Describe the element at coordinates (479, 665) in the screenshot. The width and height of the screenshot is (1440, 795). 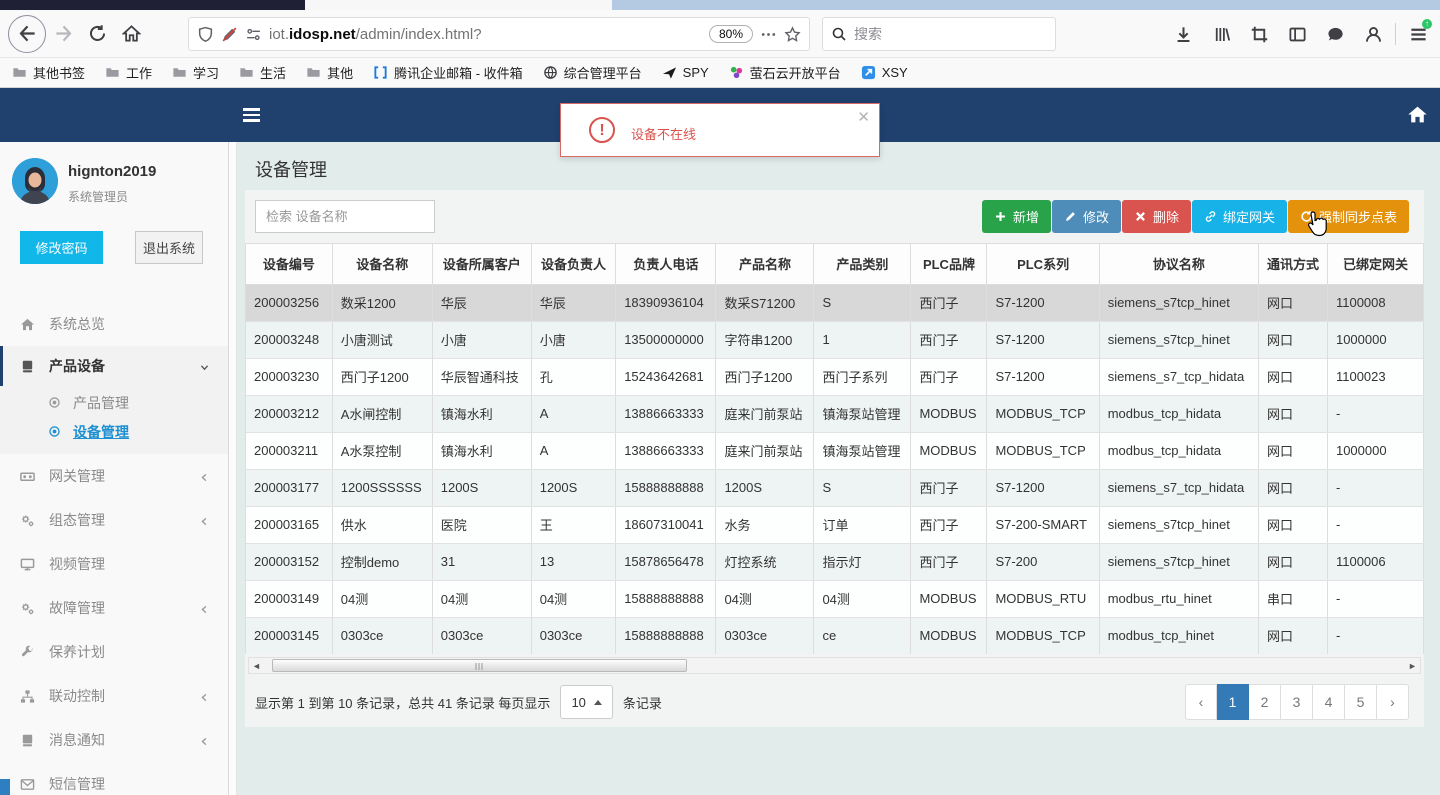
I see `scrollbar-thumb` at that location.